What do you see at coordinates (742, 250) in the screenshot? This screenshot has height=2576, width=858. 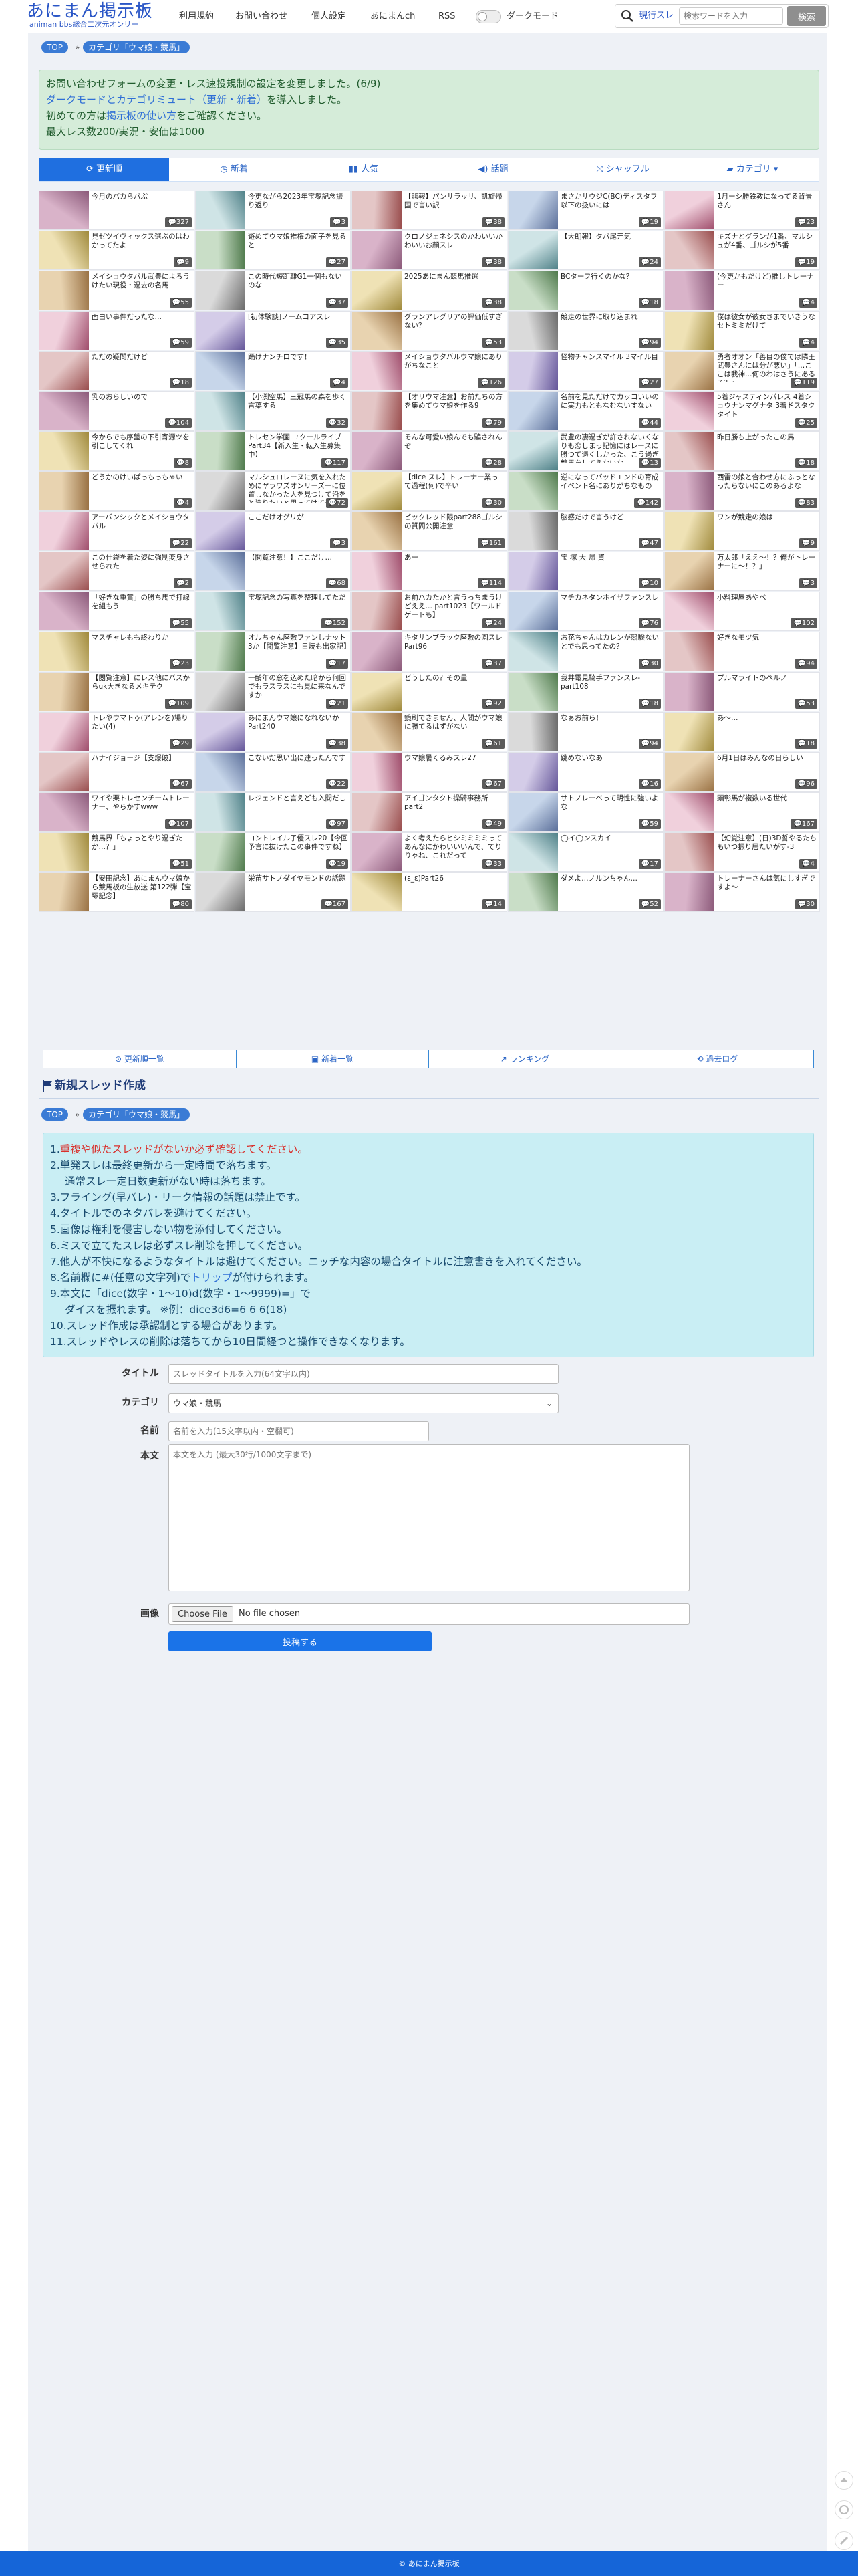 I see `thread-card: キズナとグランが1番、マルシュが4番、ゴルシが5番 💬19` at bounding box center [742, 250].